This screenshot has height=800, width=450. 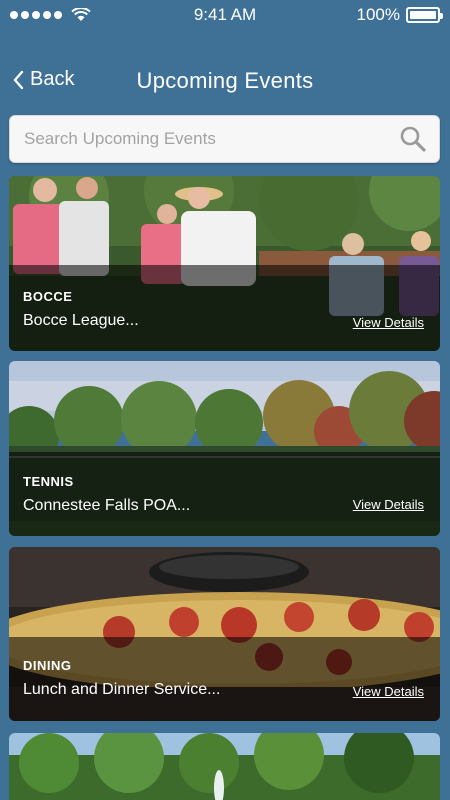 What do you see at coordinates (225, 15) in the screenshot?
I see `status-bar: 9:41 AM 100%` at bounding box center [225, 15].